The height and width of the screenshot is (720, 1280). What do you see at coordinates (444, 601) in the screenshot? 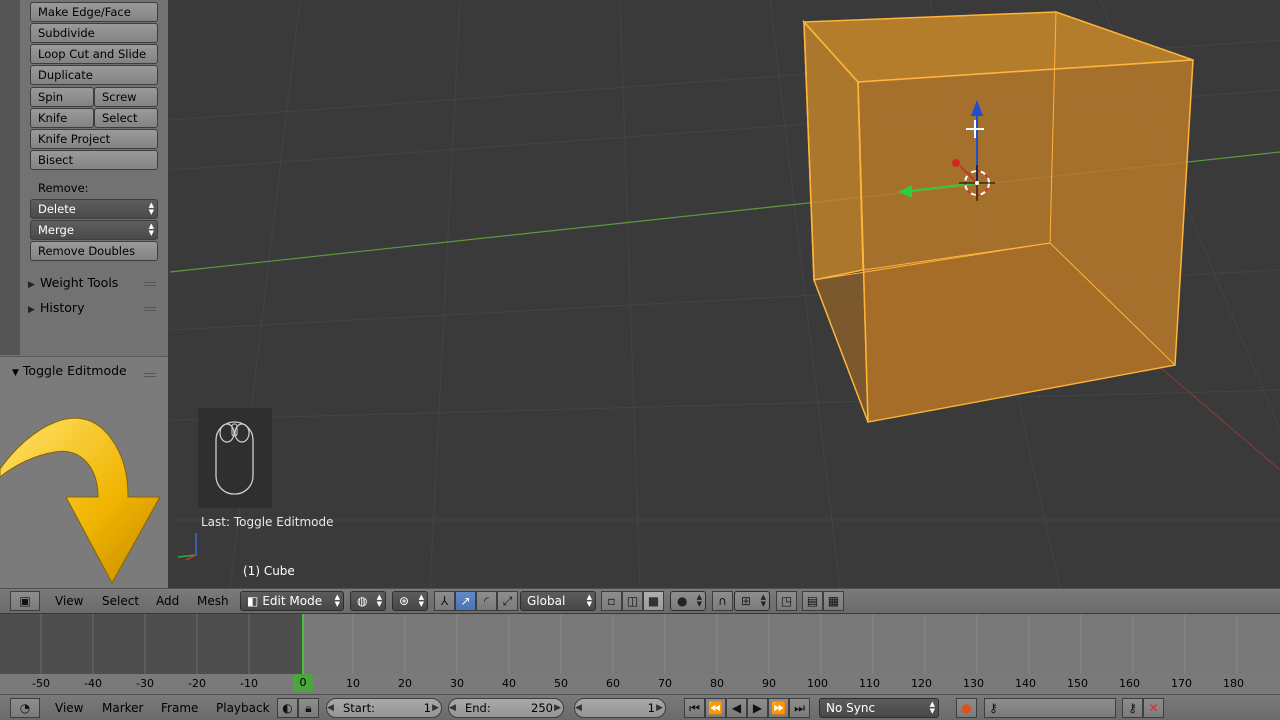
I see `manipulator-toggle-button: ⅄` at bounding box center [444, 601].